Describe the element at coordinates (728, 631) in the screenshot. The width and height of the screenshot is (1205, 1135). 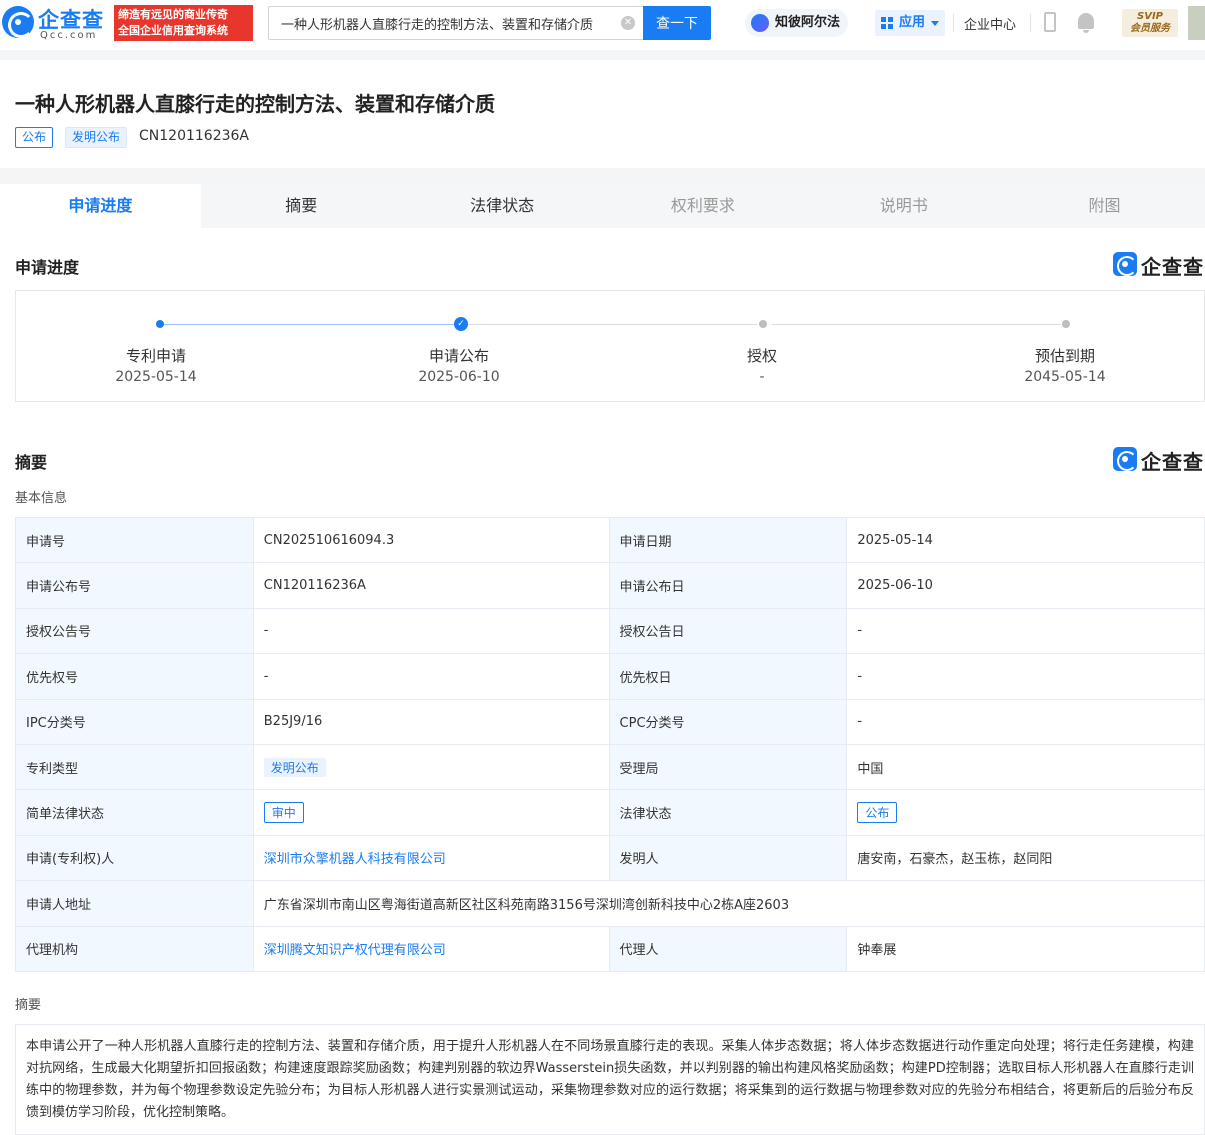
I see `field-label: 授权公告日` at that location.